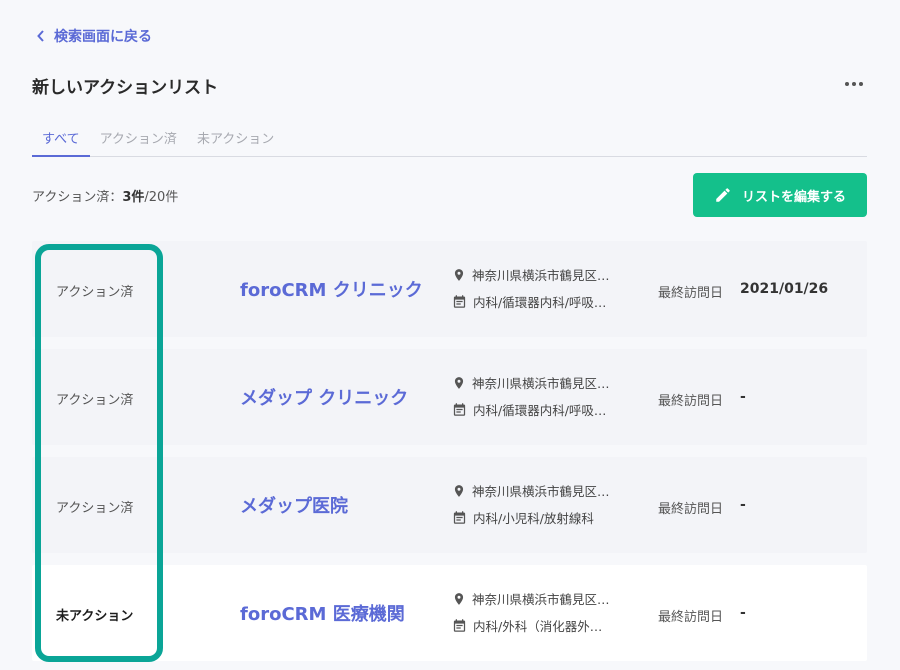 The image size is (900, 670). Describe the element at coordinates (77, 197) in the screenshot. I see `summary-prefix: アクション済：` at that location.